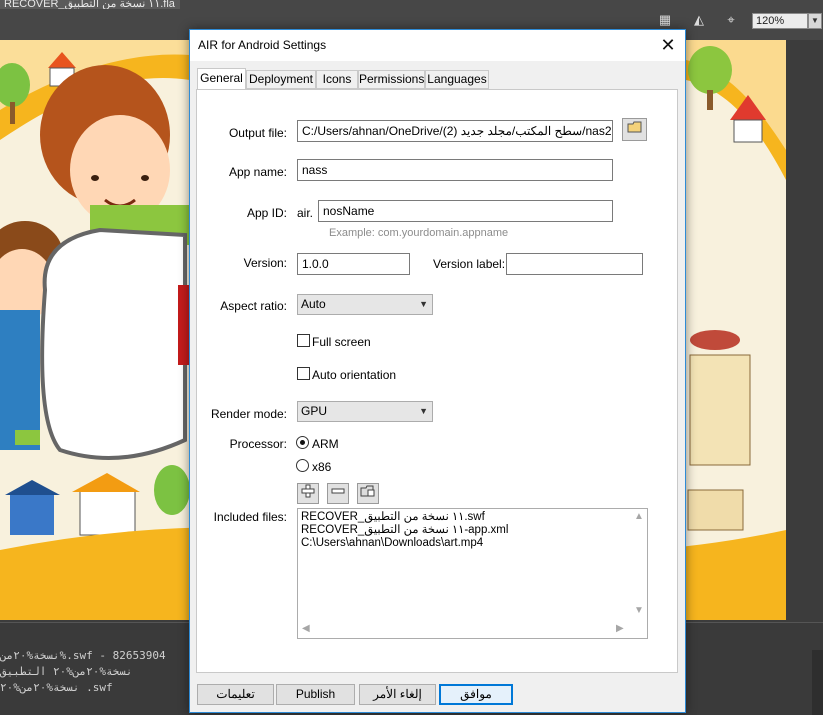  What do you see at coordinates (731, 20) in the screenshot?
I see `center-stage-icon: ⌖` at bounding box center [731, 20].